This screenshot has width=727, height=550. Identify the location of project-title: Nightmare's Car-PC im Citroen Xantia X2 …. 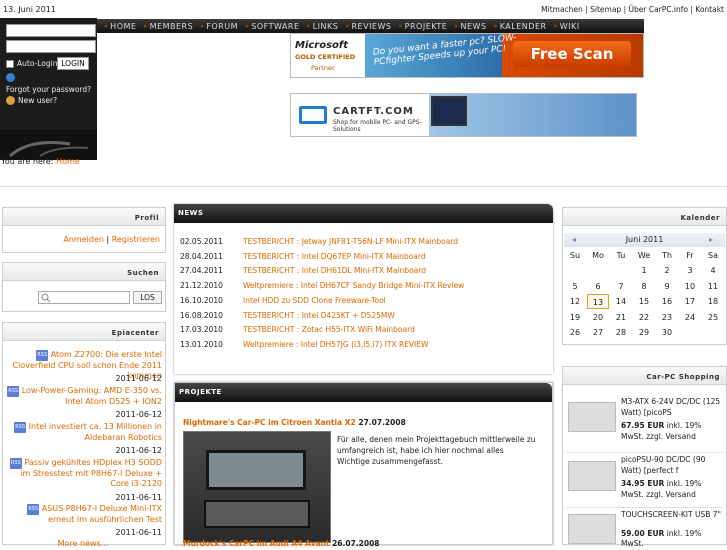
(294, 422).